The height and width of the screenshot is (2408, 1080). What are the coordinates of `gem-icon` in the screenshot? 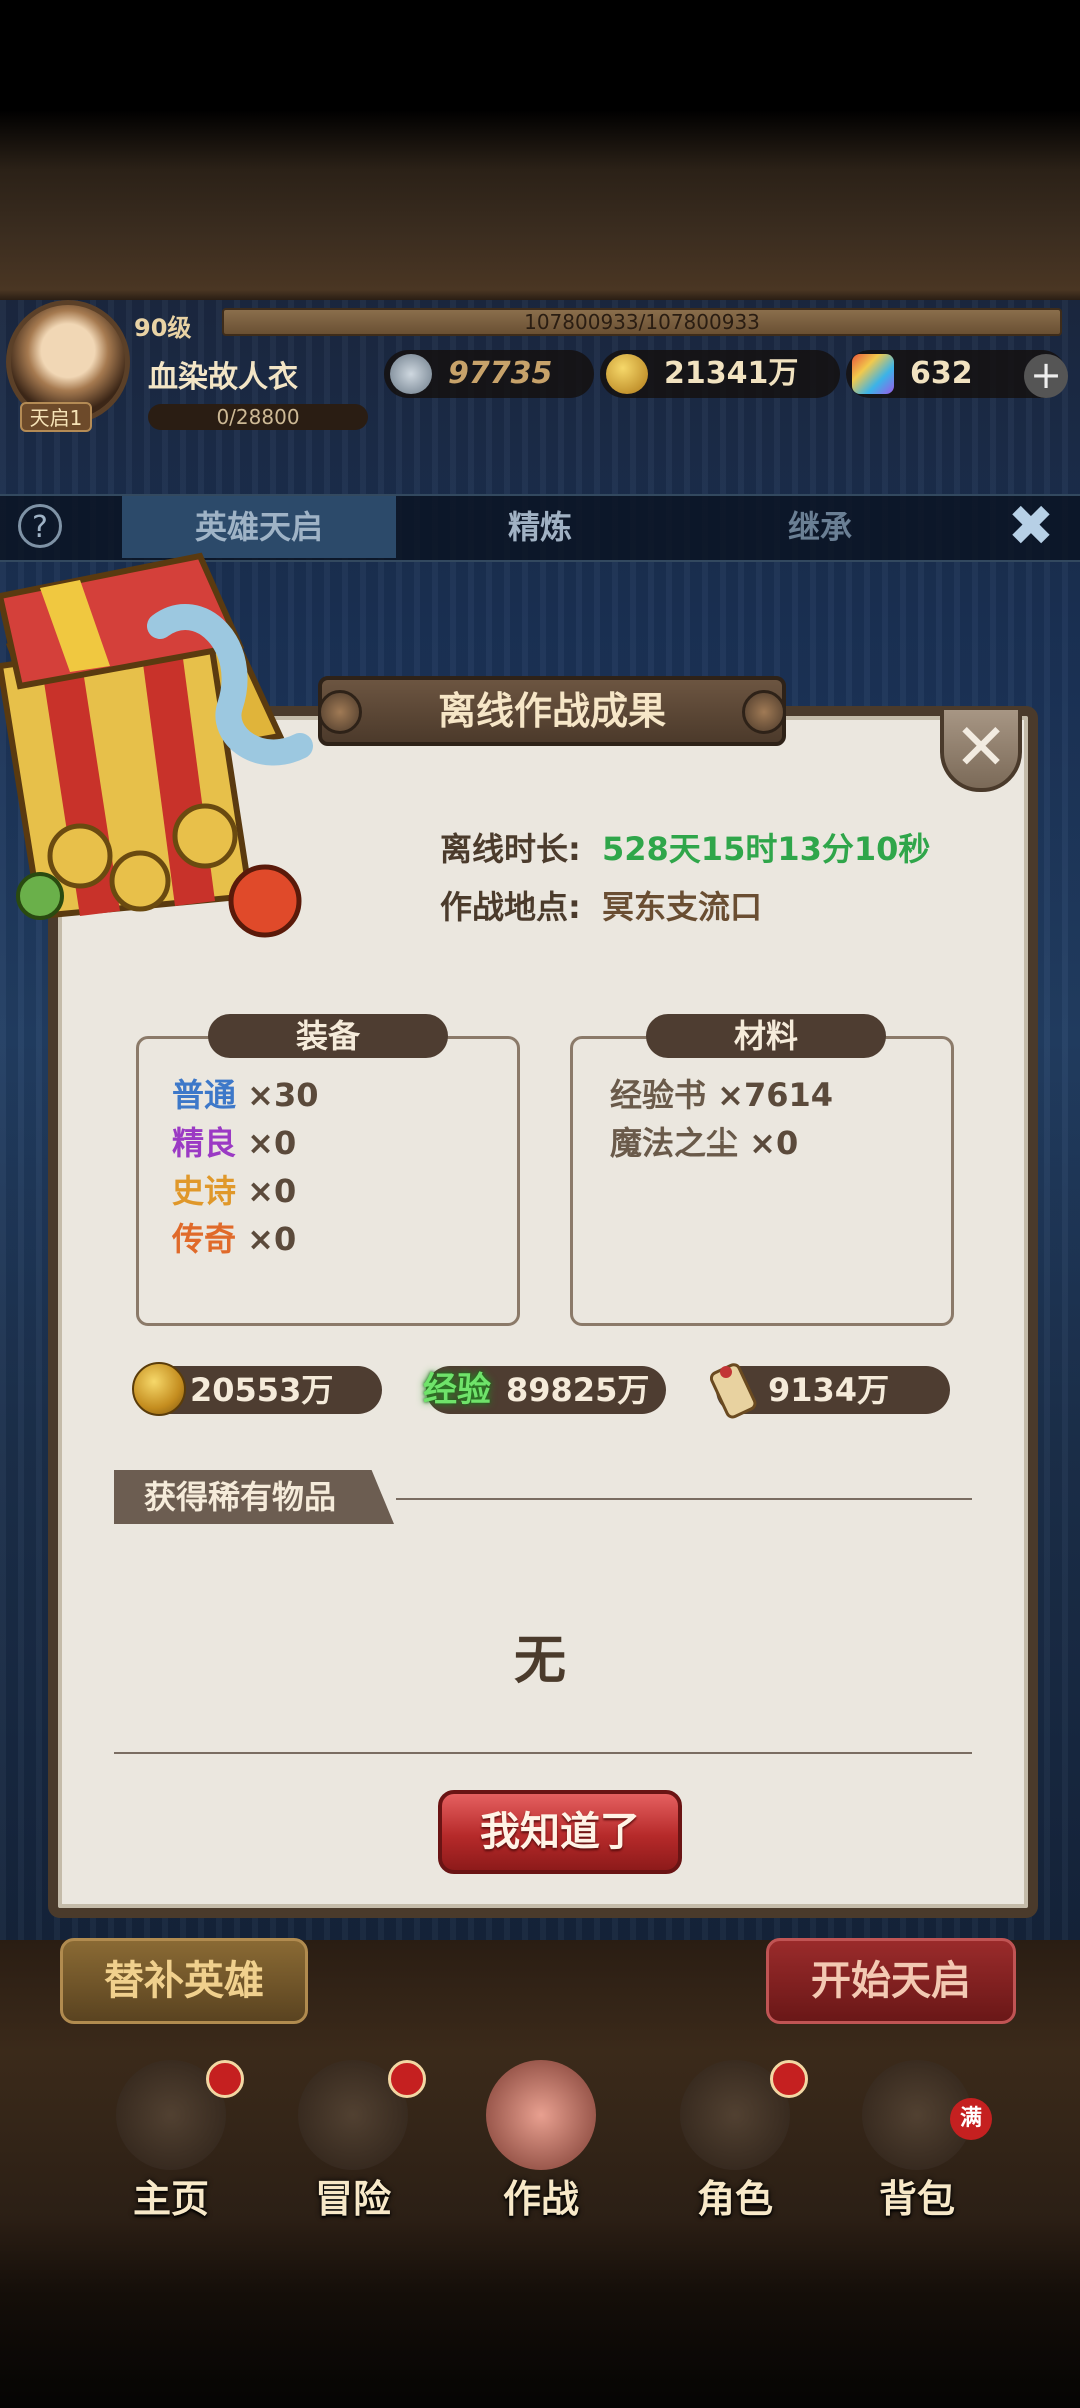 It's located at (873, 374).